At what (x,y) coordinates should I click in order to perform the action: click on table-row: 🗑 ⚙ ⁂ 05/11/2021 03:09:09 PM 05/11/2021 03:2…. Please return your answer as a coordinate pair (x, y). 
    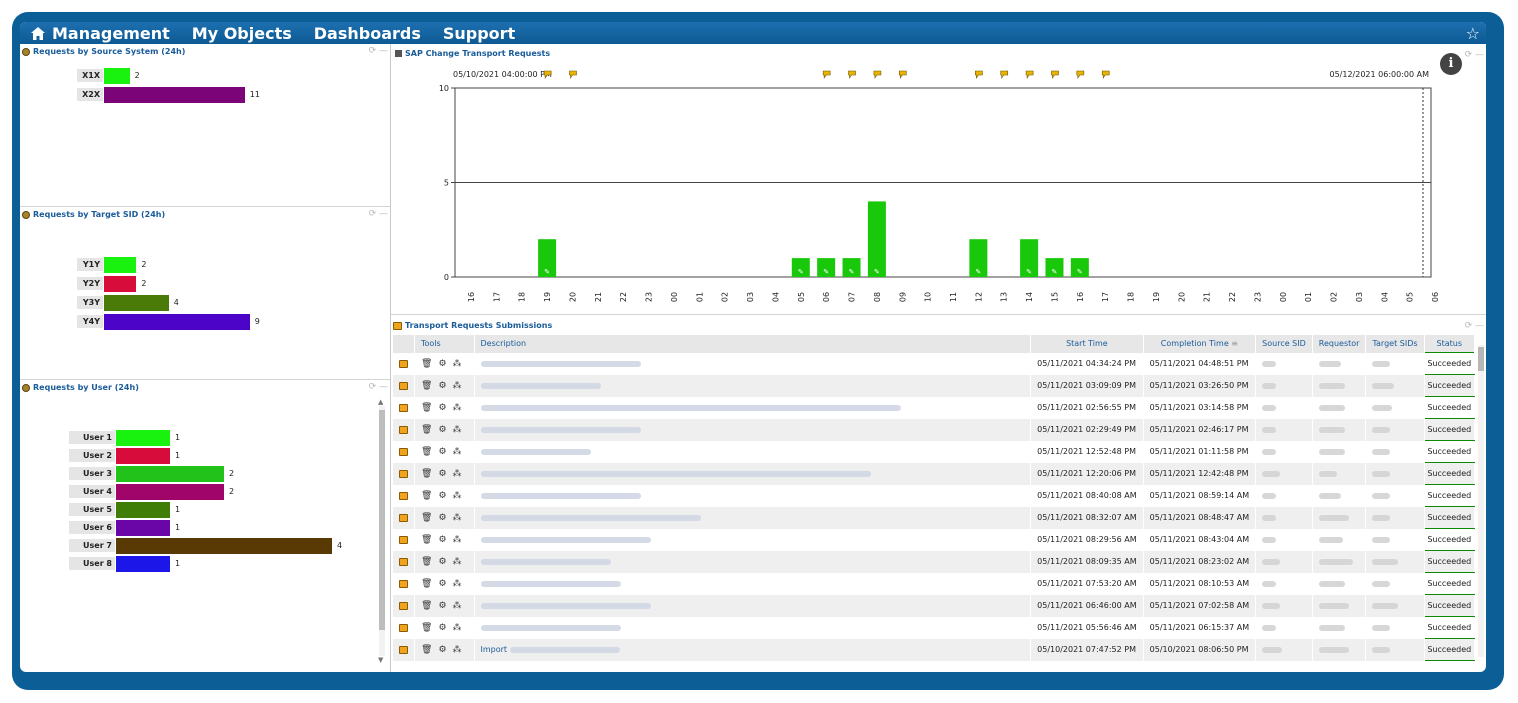
    Looking at the image, I should click on (934, 385).